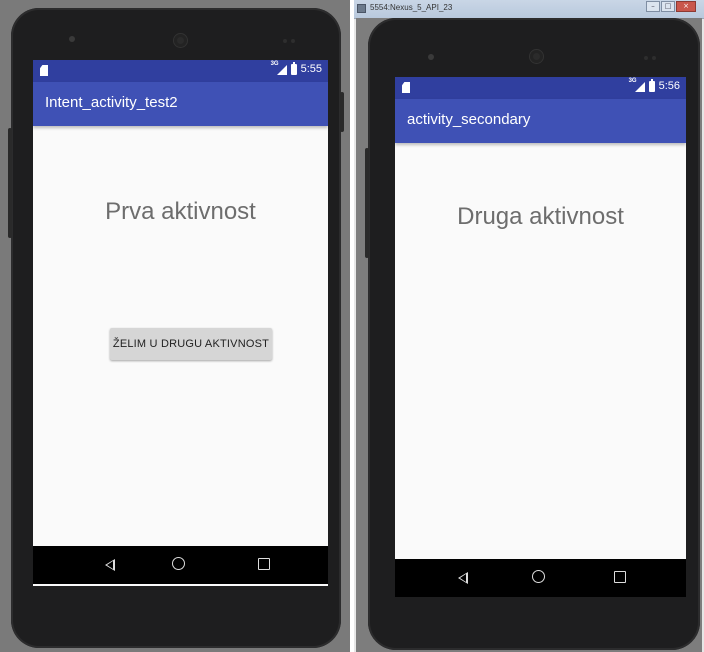  I want to click on app-bar: Intent_activity_test2, so click(180, 104).